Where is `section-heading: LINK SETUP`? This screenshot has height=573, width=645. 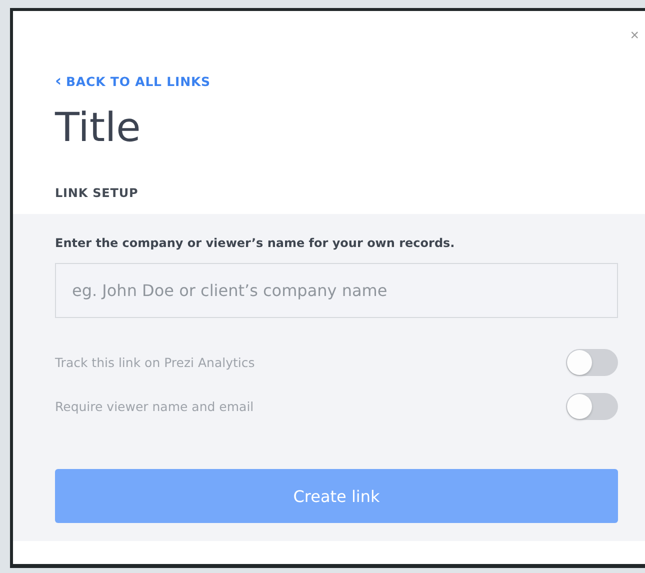
section-heading: LINK SETUP is located at coordinates (97, 193).